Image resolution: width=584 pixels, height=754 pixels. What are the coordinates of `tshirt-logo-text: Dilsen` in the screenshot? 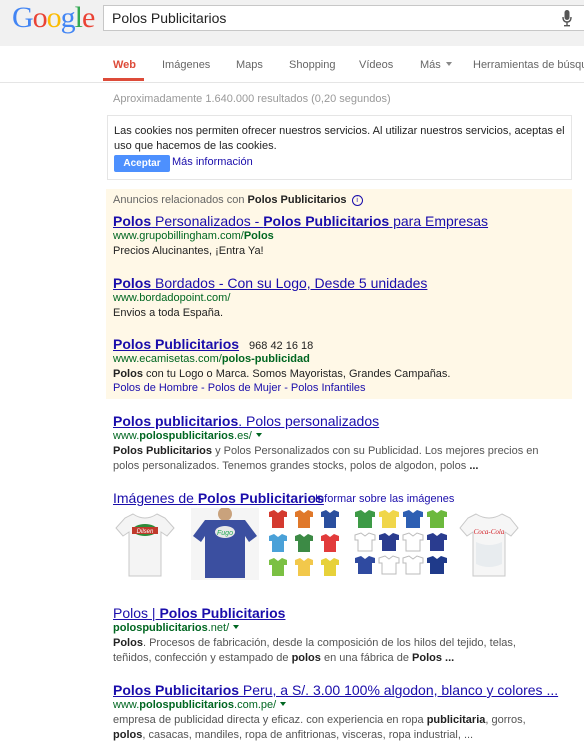 It's located at (145, 532).